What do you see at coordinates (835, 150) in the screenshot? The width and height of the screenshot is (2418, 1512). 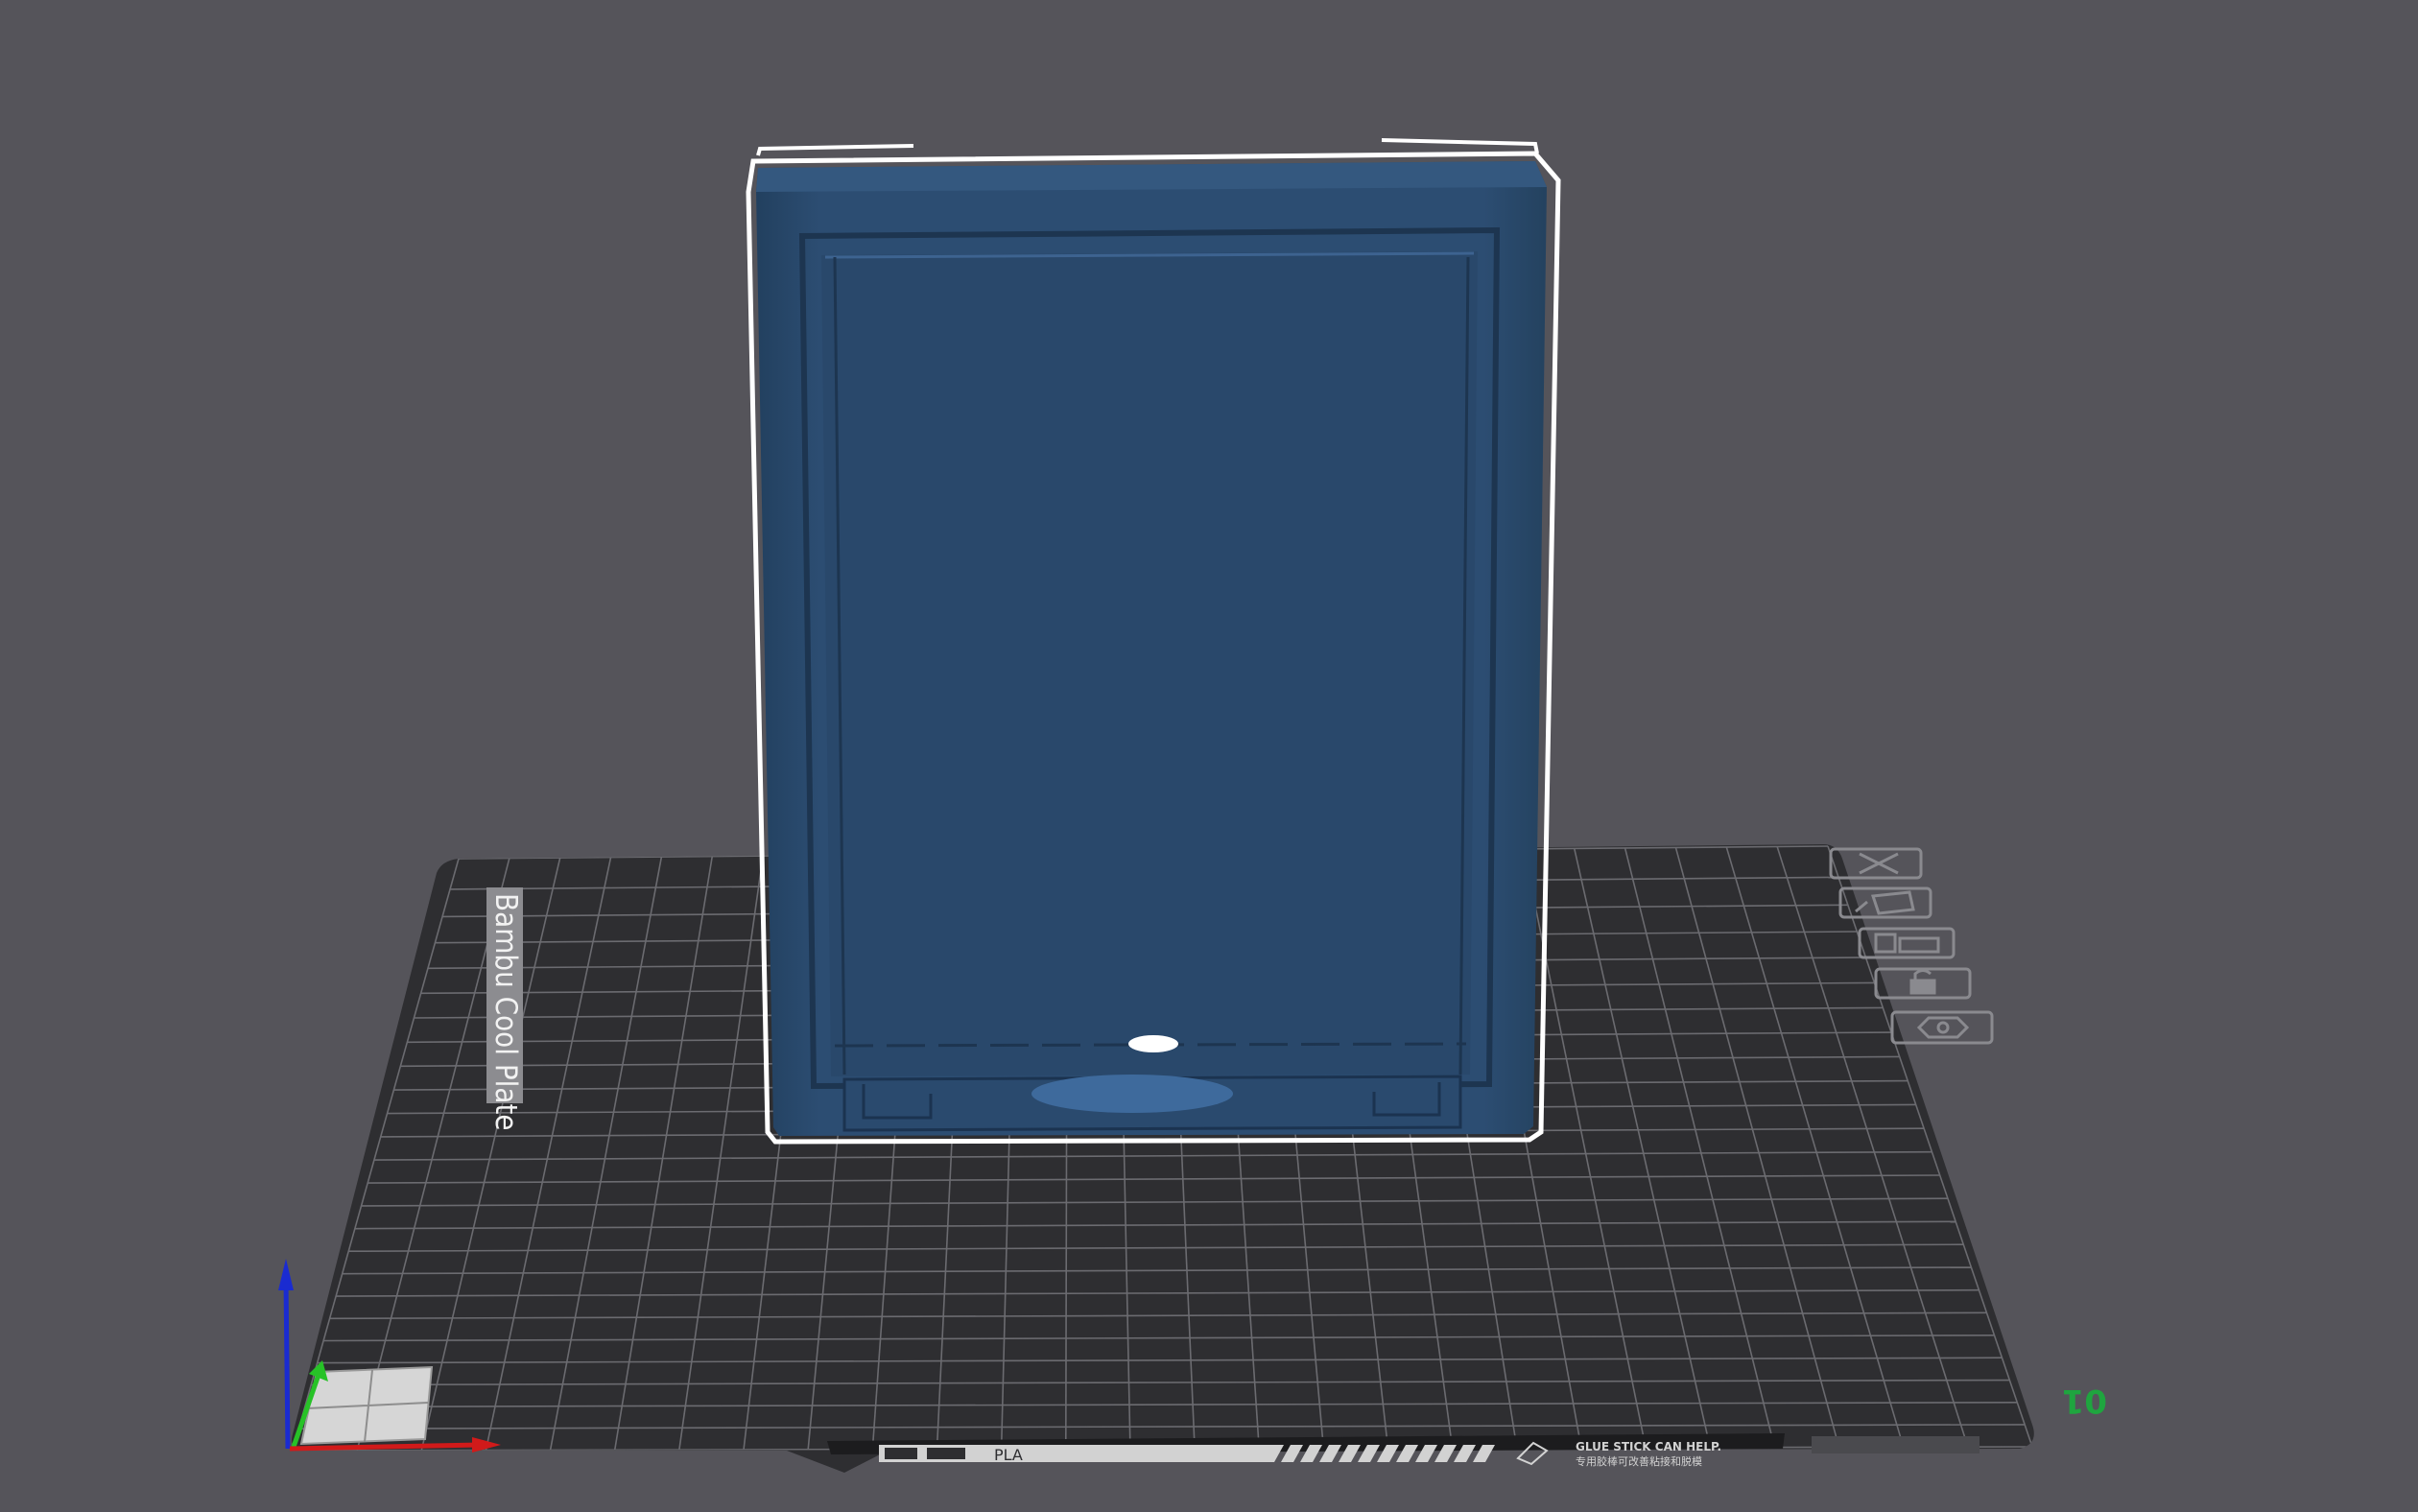 I see `selection-corner-left` at bounding box center [835, 150].